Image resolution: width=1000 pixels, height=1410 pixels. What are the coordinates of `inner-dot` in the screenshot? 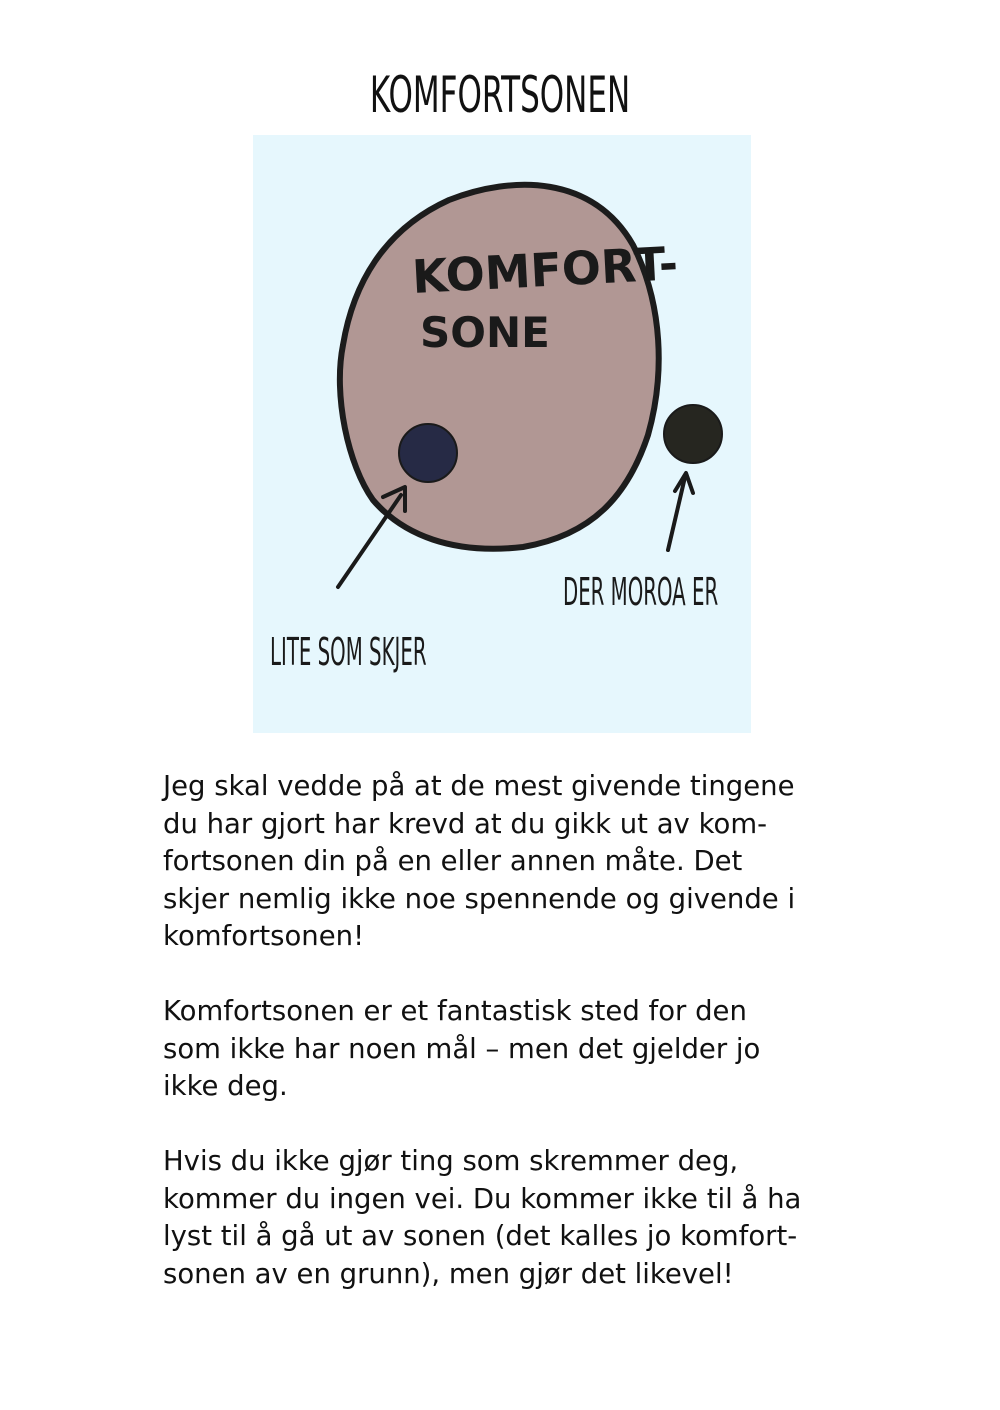 It's located at (428, 453).